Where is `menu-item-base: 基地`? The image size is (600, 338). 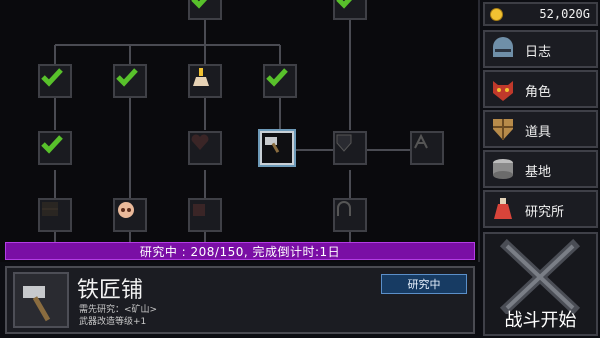
menu-item-base: 基地 is located at coordinates (540, 169).